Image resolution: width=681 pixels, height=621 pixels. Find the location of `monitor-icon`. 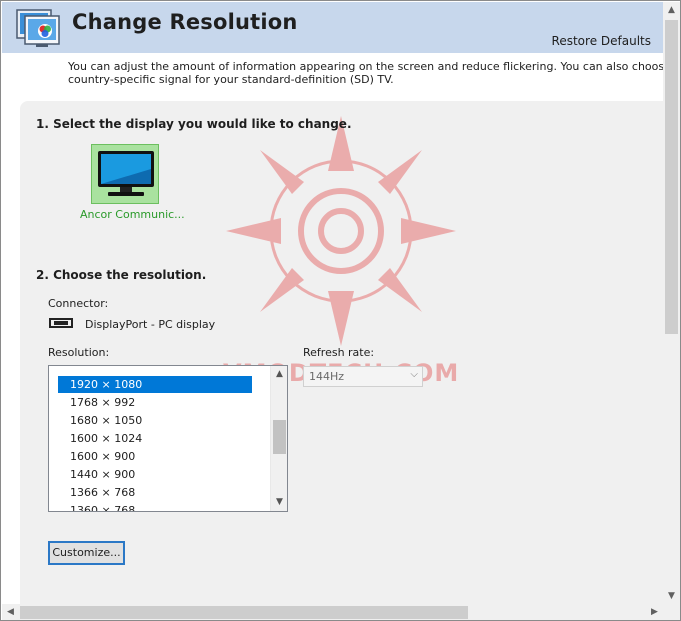

monitor-icon is located at coordinates (126, 173).